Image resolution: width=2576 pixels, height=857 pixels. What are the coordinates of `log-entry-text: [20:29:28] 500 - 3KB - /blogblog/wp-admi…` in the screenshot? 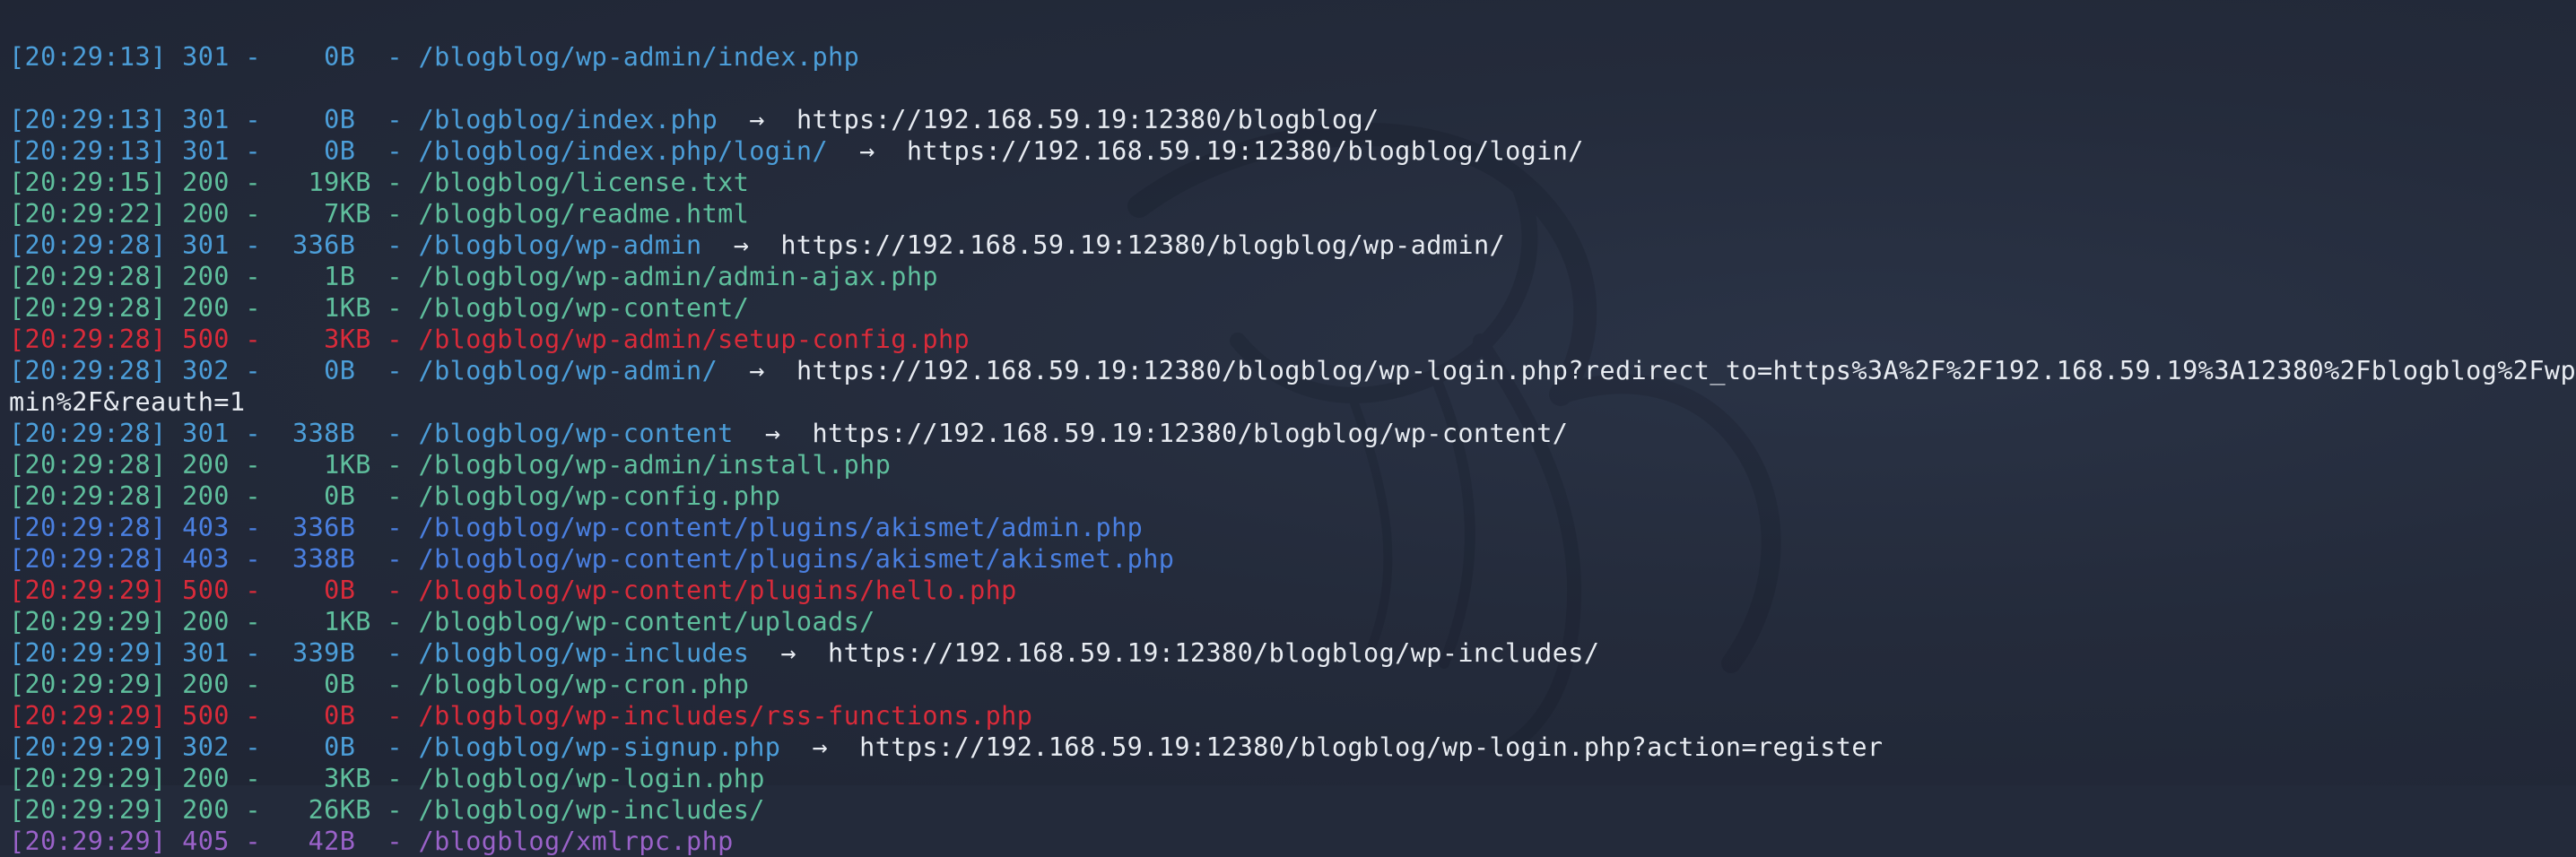 It's located at (489, 339).